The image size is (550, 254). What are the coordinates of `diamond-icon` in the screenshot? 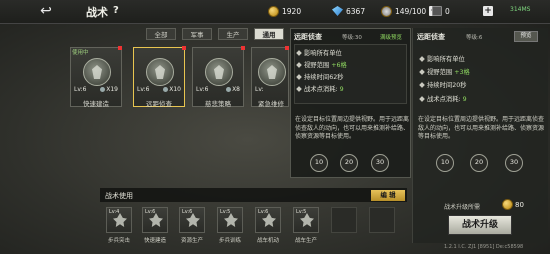 It's located at (337, 11).